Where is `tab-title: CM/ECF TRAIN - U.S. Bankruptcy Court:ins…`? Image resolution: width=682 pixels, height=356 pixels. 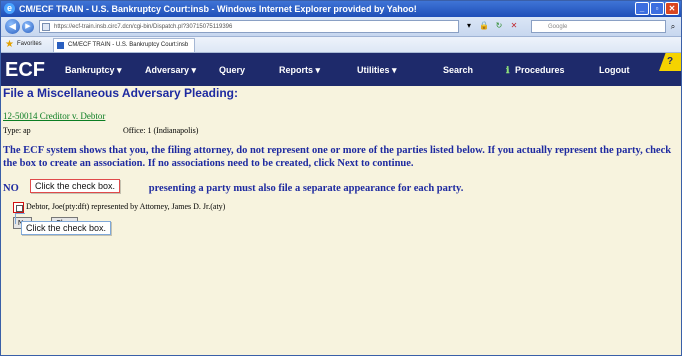
tab-title: CM/ECF TRAIN - U.S. Bankruptcy Court:ins… is located at coordinates (128, 45).